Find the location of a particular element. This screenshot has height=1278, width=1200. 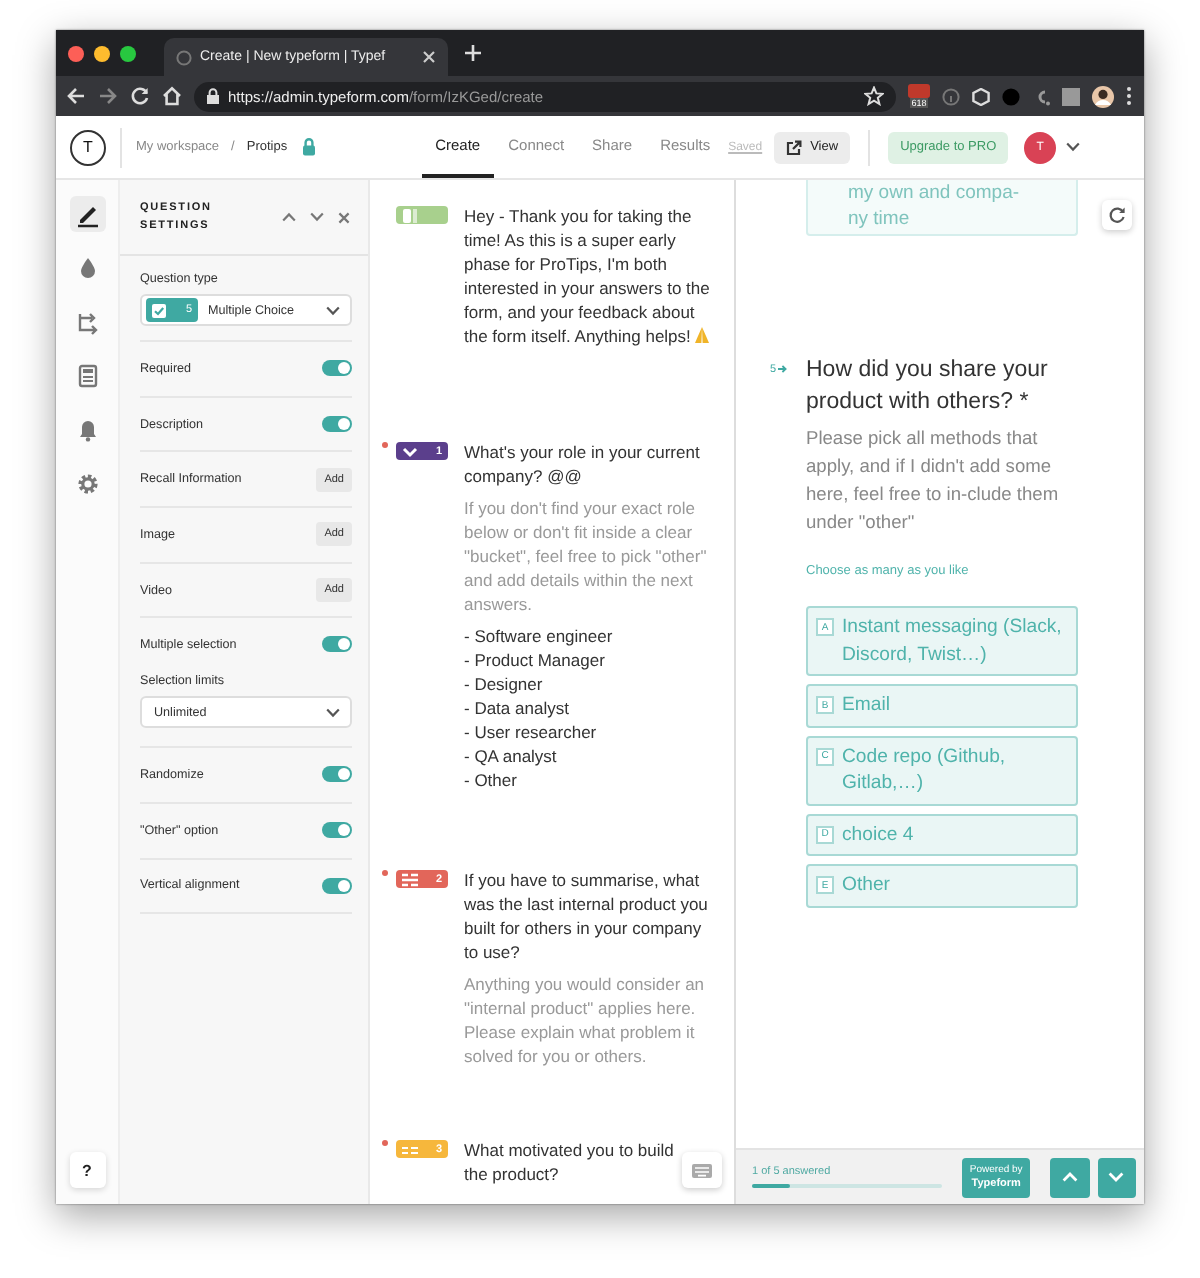

list-item: - QA analyst is located at coordinates (511, 756).